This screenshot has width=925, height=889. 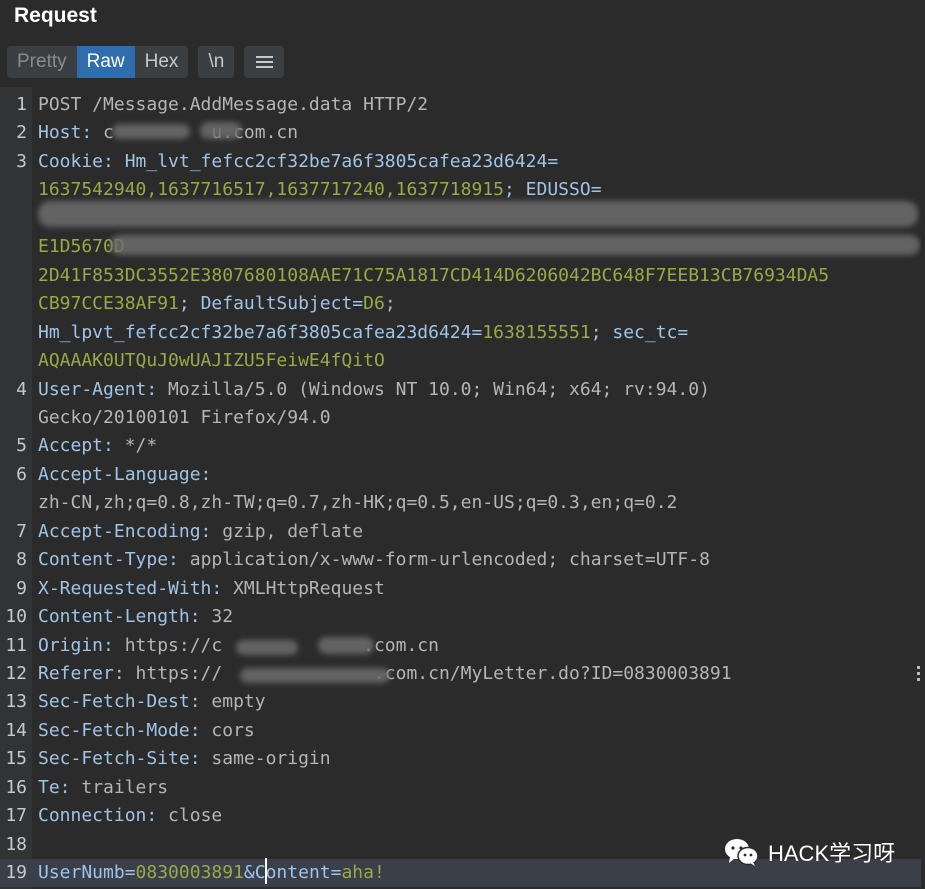 I want to click on line-text: Sec-Fetch-Dest: empty, so click(x=152, y=702).